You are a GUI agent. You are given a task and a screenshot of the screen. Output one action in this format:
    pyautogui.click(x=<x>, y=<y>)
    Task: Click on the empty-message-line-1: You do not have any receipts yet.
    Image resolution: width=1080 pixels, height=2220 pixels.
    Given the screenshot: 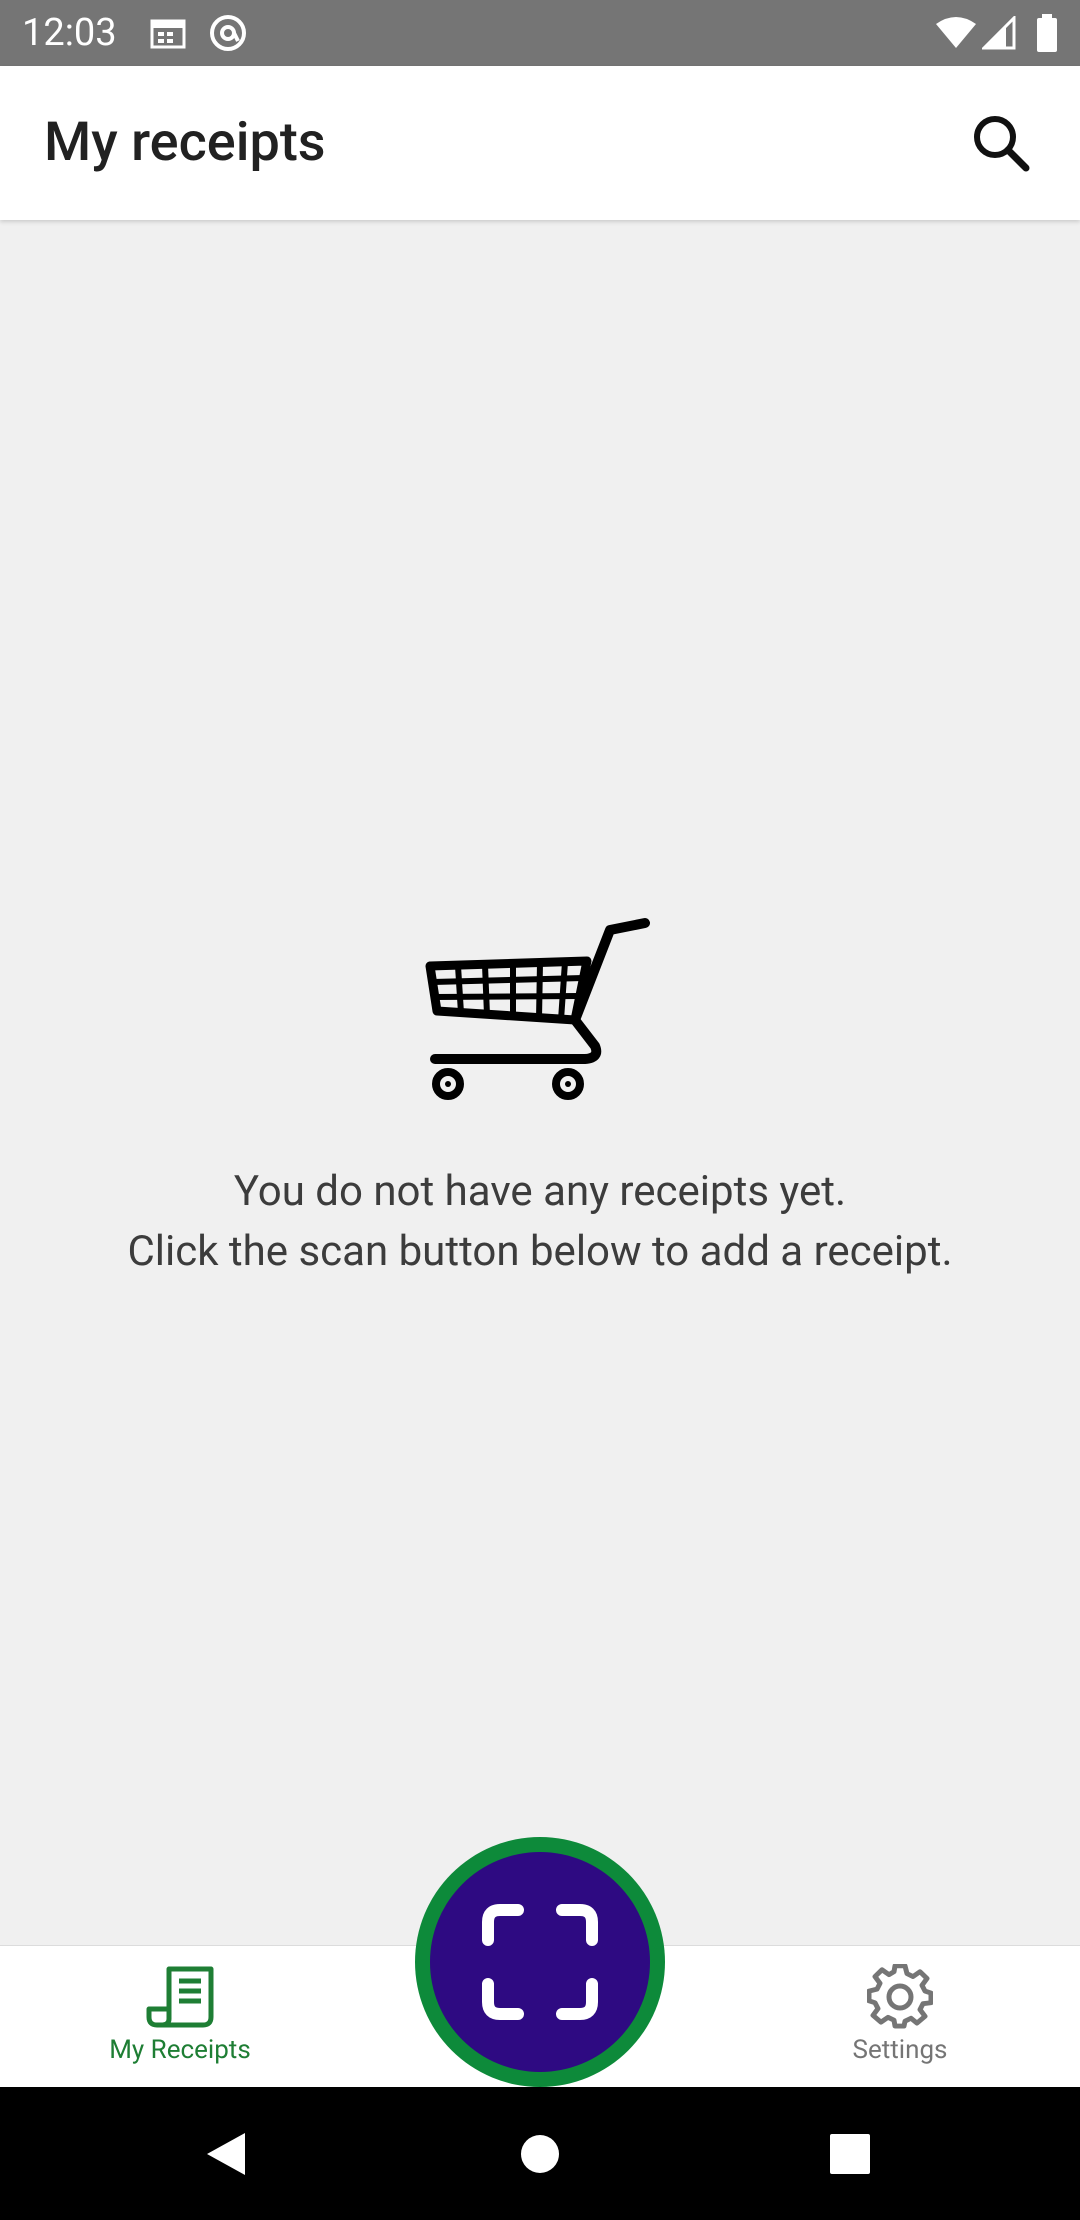 What is the action you would take?
    pyautogui.click(x=540, y=1191)
    